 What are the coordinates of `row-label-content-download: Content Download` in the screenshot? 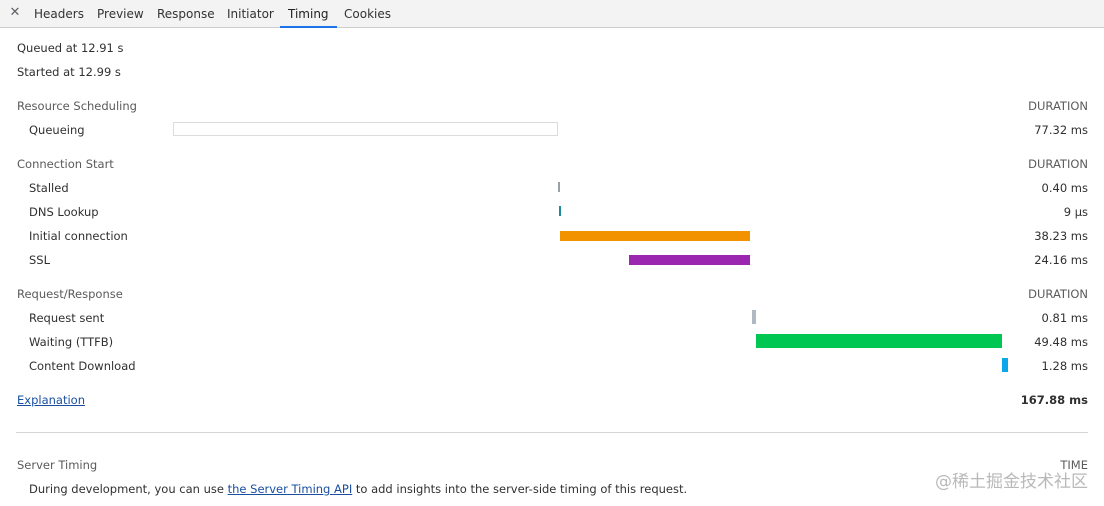 It's located at (82, 366).